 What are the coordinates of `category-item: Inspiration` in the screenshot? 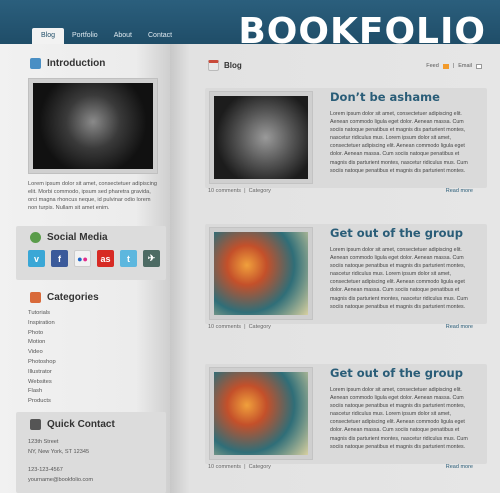 It's located at (42, 324).